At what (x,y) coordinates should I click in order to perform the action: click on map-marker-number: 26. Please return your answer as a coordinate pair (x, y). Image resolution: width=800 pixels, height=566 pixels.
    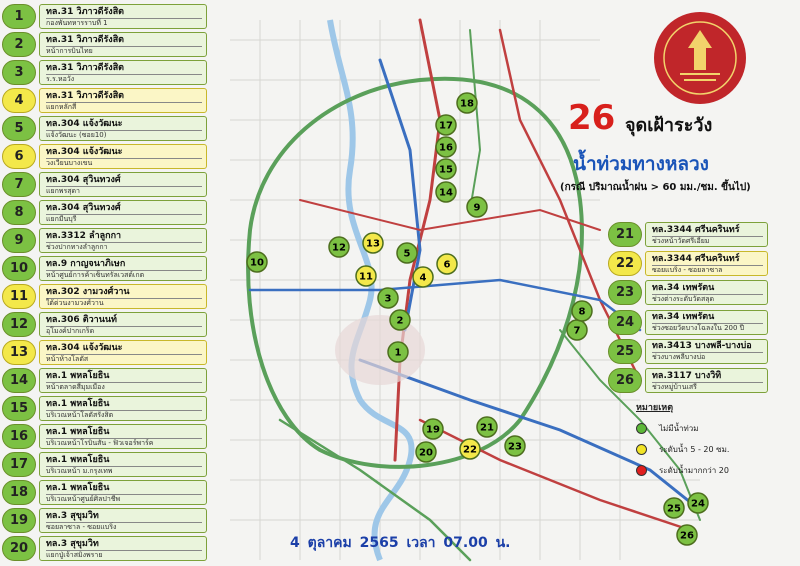
    Looking at the image, I should click on (687, 536).